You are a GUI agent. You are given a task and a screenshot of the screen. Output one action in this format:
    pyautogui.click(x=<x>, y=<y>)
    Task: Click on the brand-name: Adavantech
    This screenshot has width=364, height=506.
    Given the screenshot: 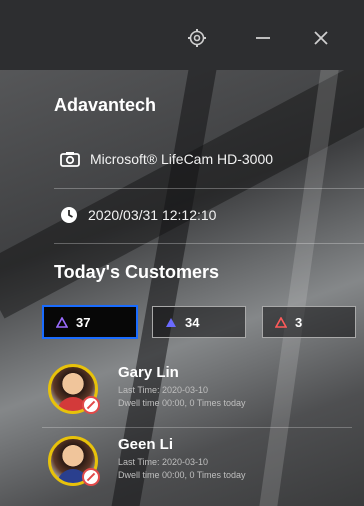 What is the action you would take?
    pyautogui.click(x=105, y=105)
    